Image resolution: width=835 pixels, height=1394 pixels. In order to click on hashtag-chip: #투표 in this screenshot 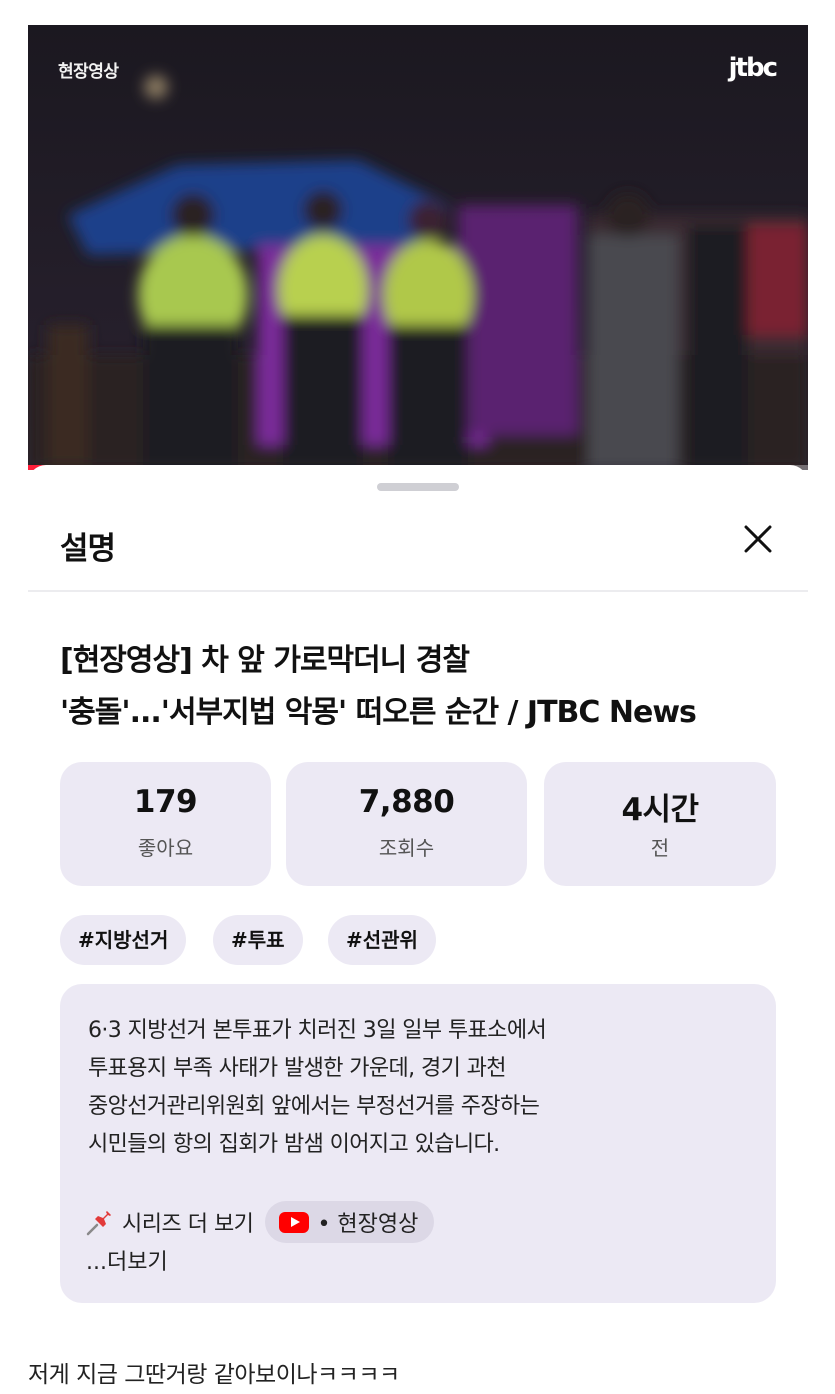, I will do `click(258, 940)`.